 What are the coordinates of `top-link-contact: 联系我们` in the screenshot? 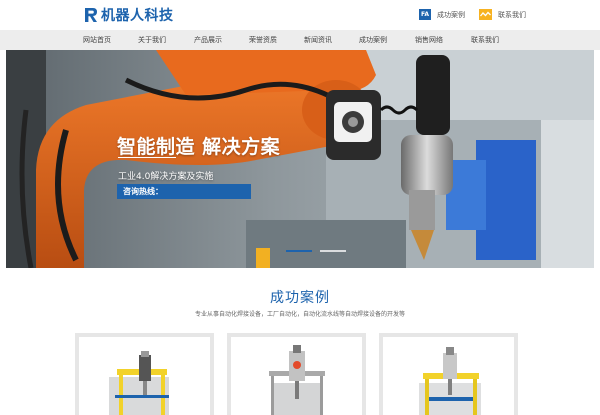 It's located at (502, 14).